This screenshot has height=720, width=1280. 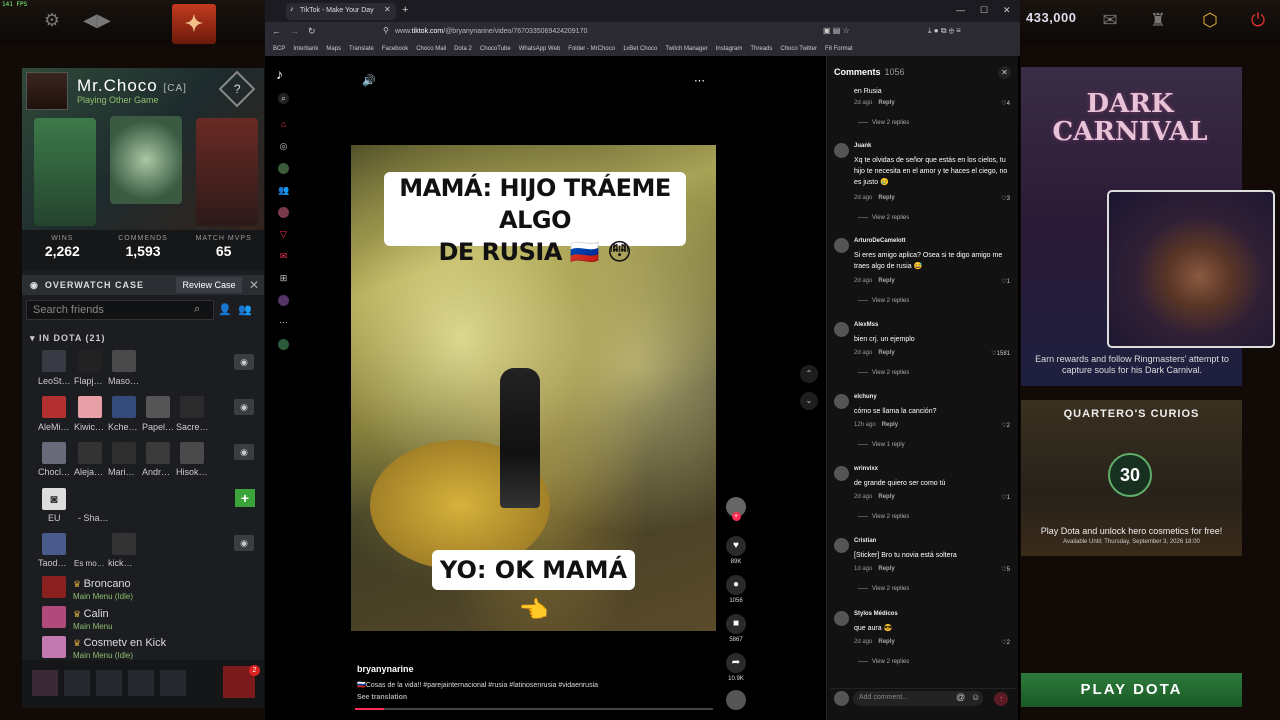 What do you see at coordinates (283, 278) in the screenshot?
I see `upload-icon: ⊞` at bounding box center [283, 278].